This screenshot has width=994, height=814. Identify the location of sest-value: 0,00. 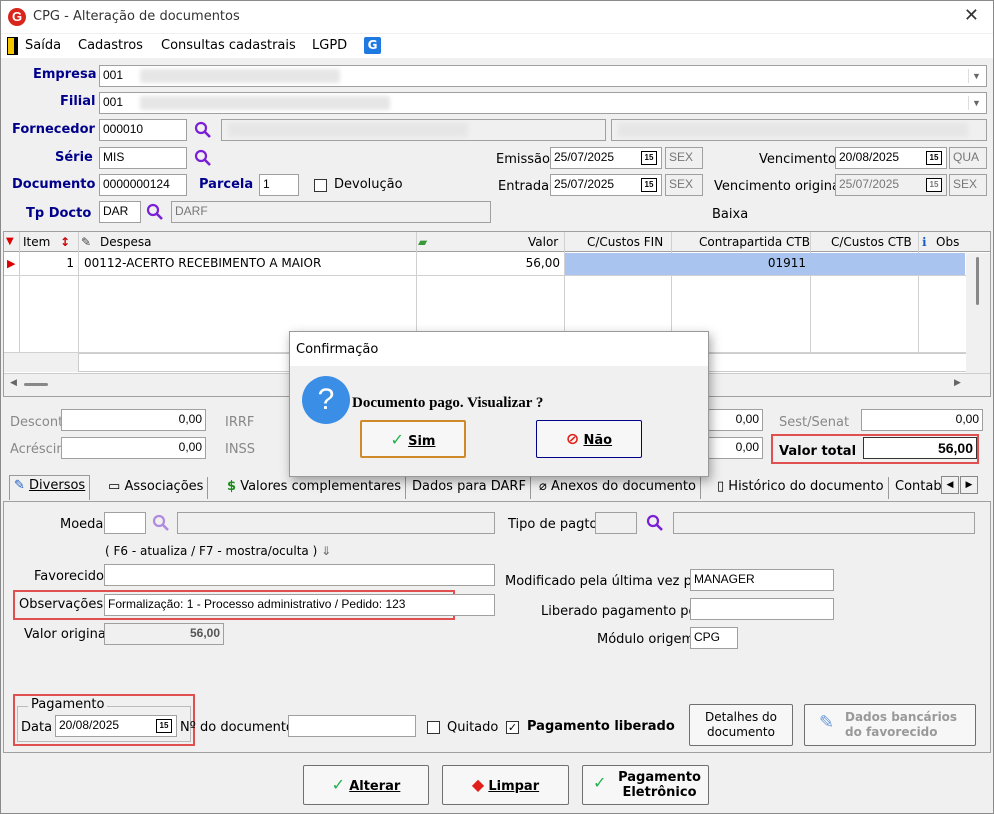
(967, 419).